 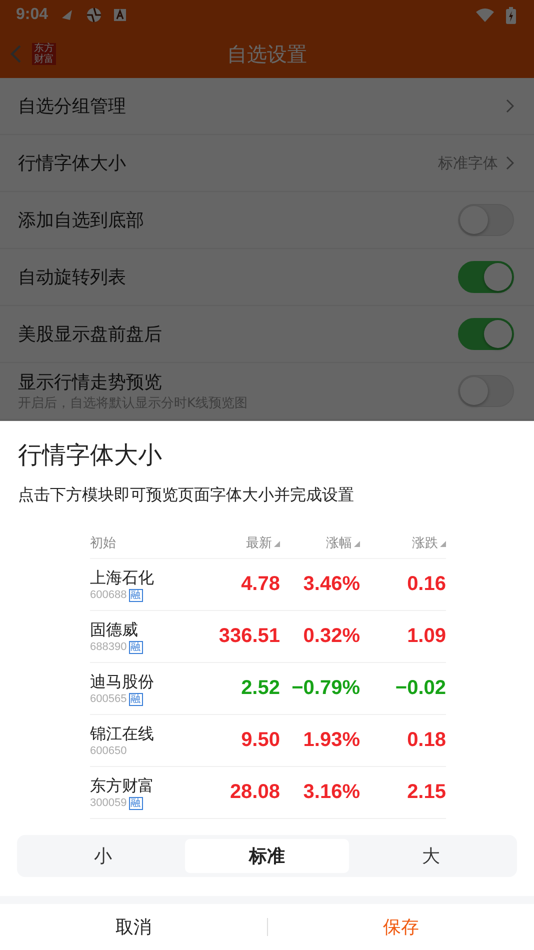 What do you see at coordinates (108, 595) in the screenshot?
I see `stock-code: 600688` at bounding box center [108, 595].